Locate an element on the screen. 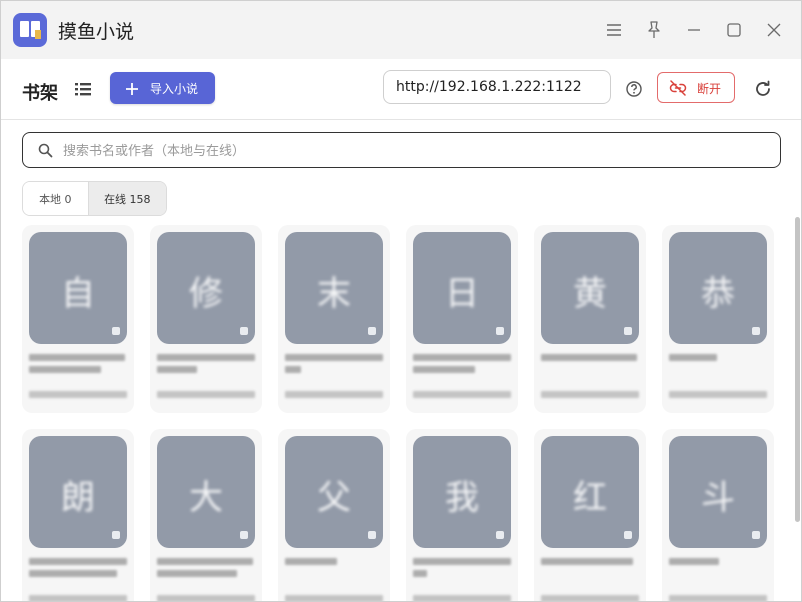 This screenshot has height=602, width=802. cover-char: 红 is located at coordinates (590, 498).